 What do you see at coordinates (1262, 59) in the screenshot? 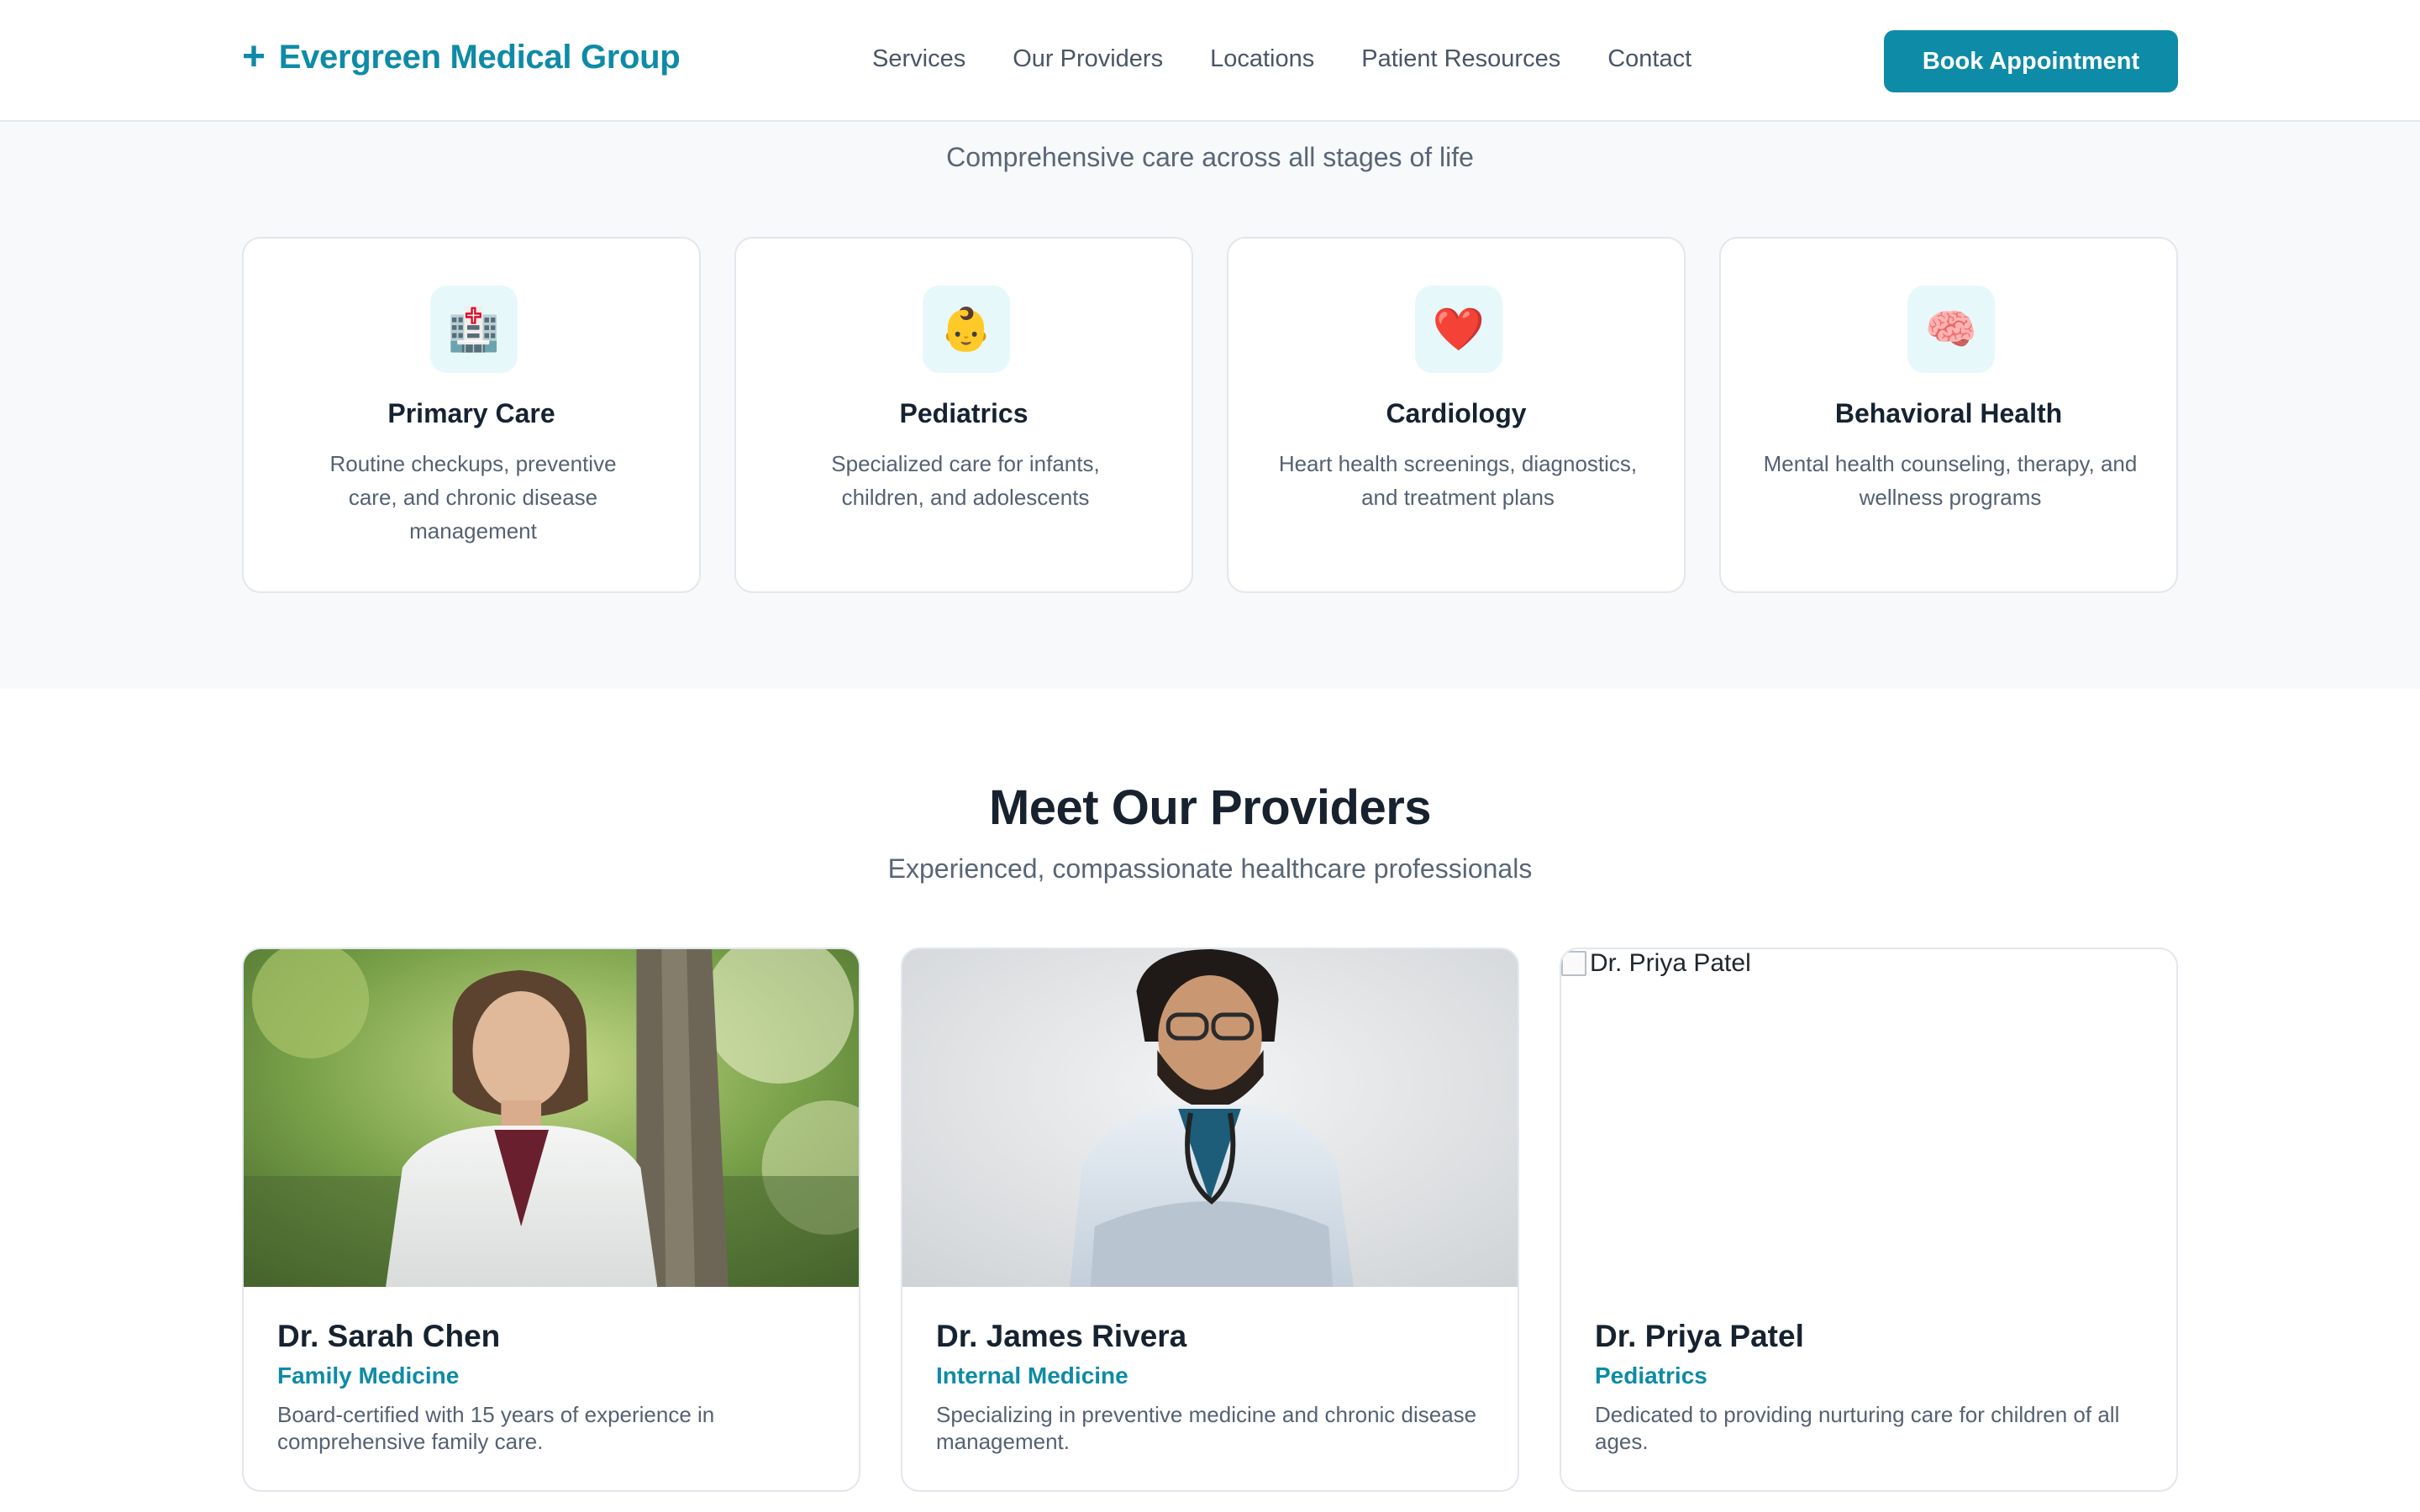
I see `nav-link-locations: Locations` at bounding box center [1262, 59].